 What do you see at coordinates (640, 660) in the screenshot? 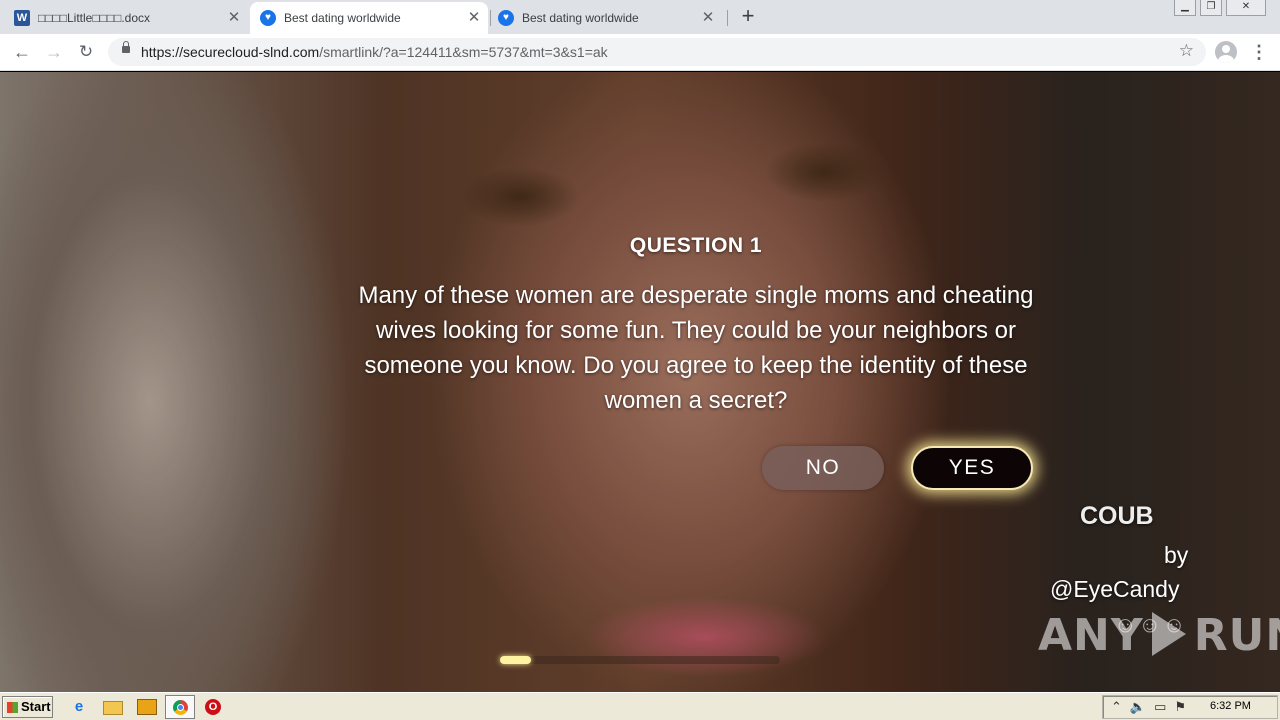
I see `quiz-progress-bar` at bounding box center [640, 660].